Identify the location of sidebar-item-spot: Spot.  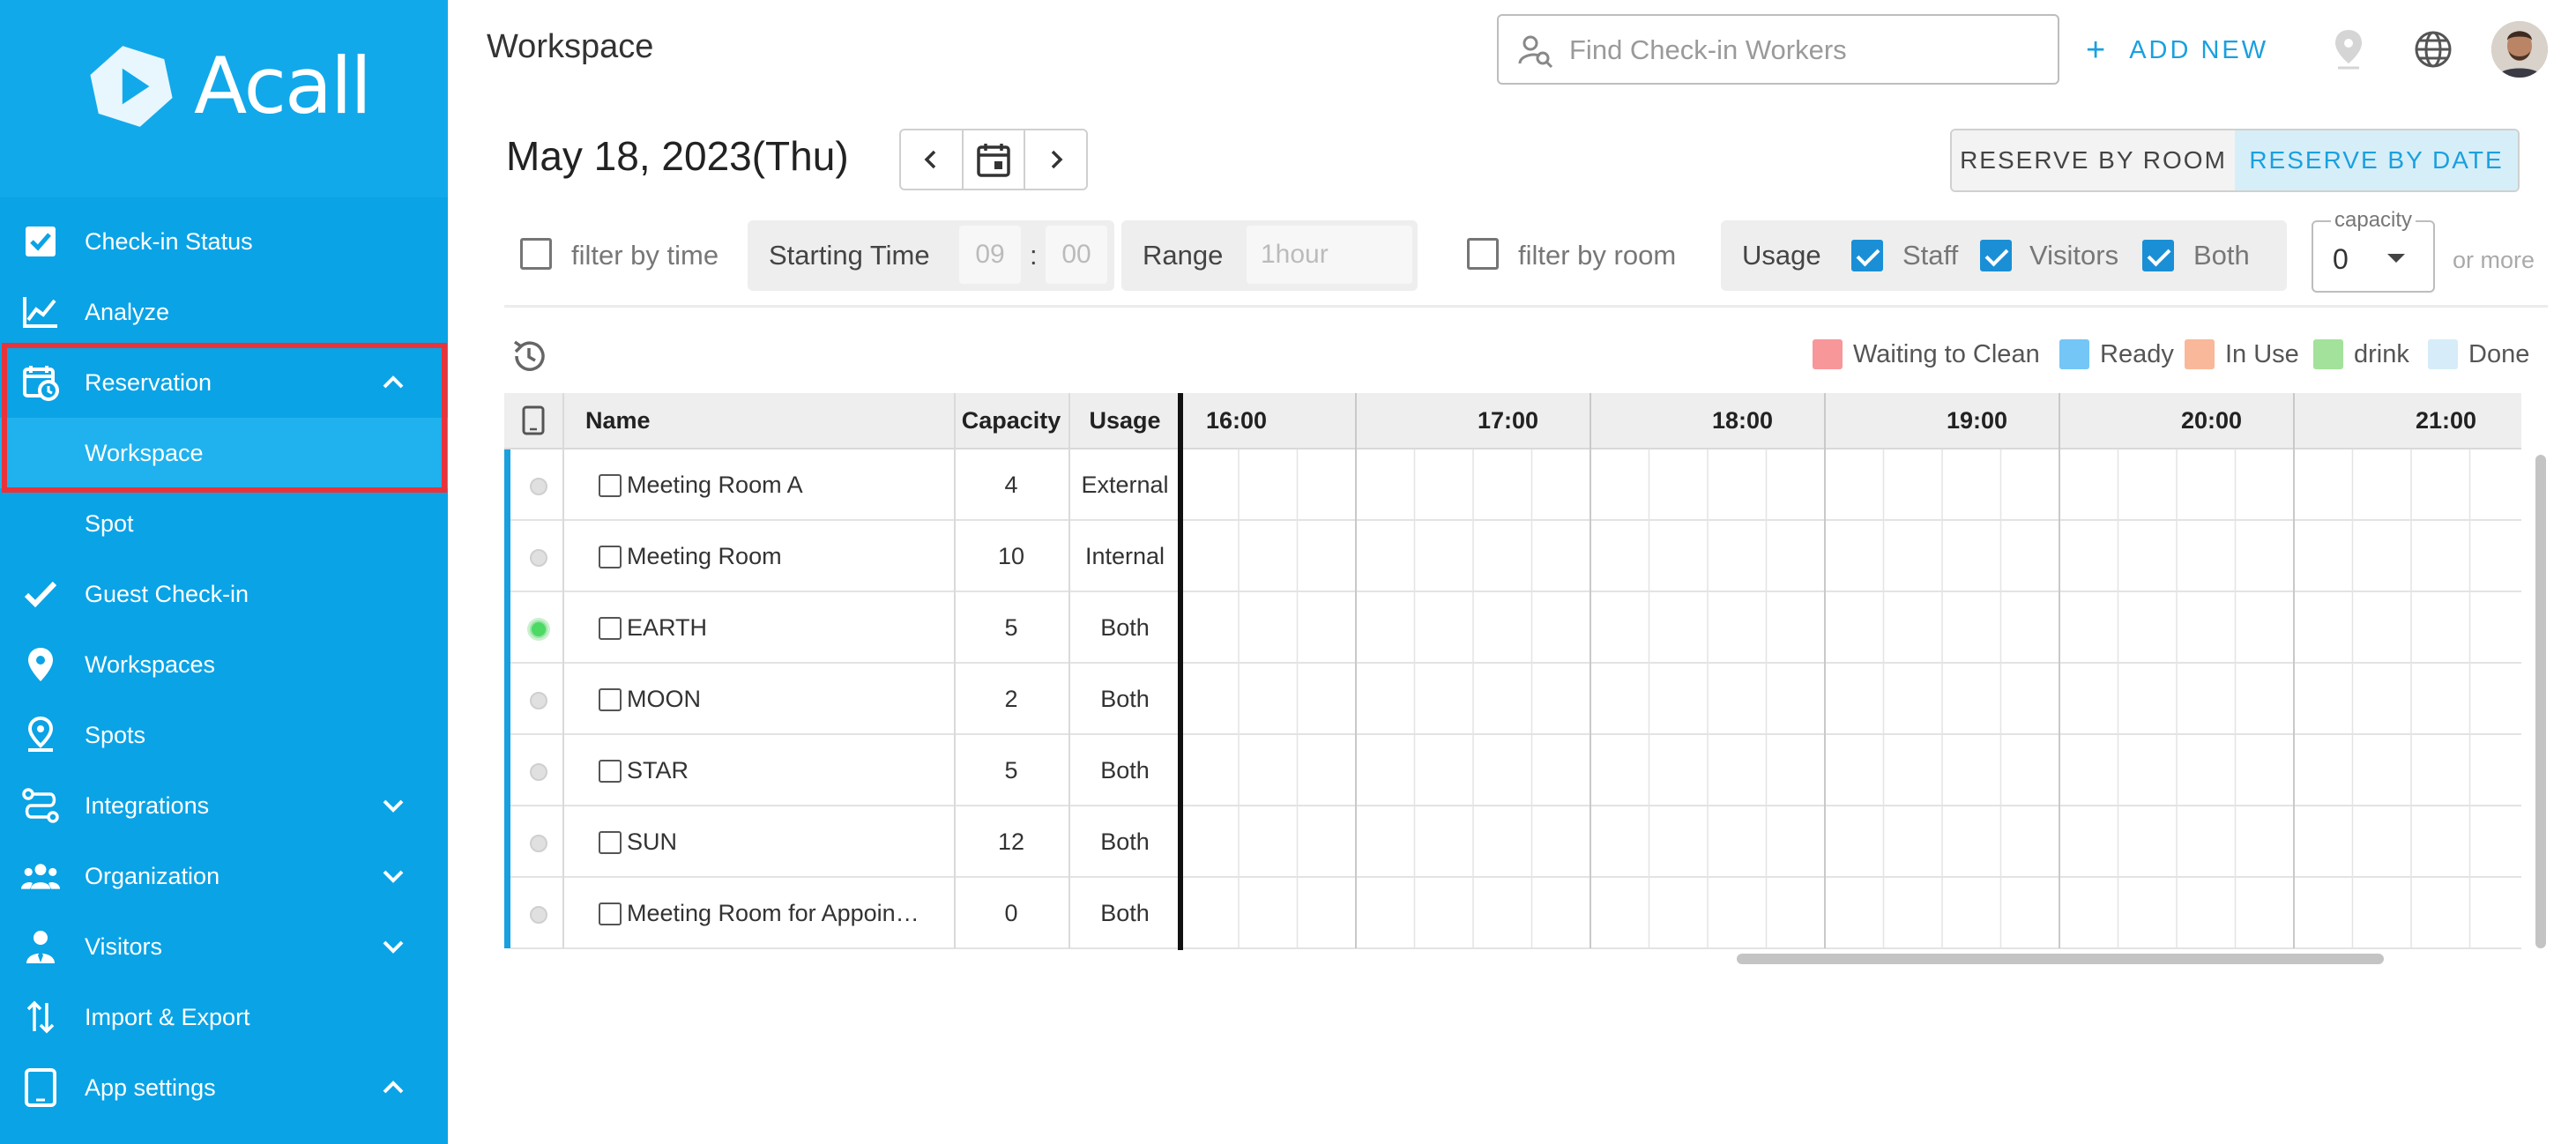
(224, 523).